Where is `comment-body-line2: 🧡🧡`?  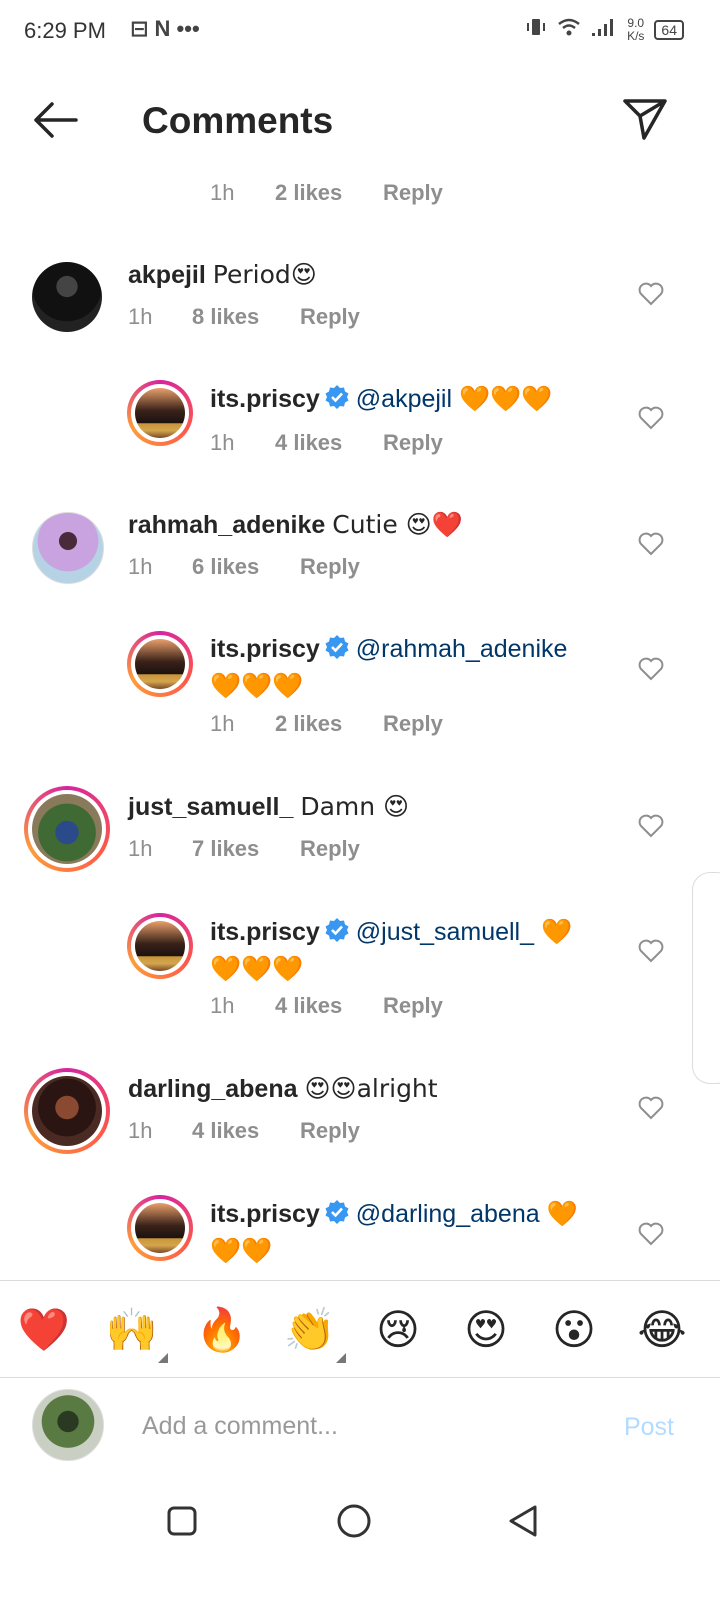
comment-body-line2: 🧡🧡 is located at coordinates (241, 1250).